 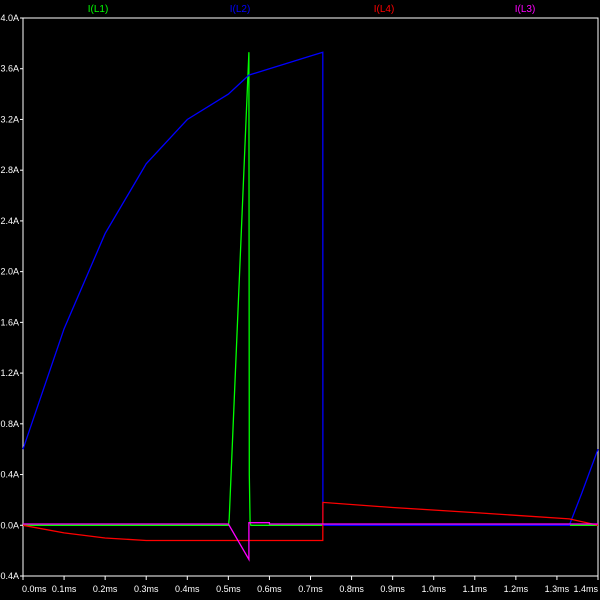 I want to click on legend-item: I(L3), so click(x=525, y=9).